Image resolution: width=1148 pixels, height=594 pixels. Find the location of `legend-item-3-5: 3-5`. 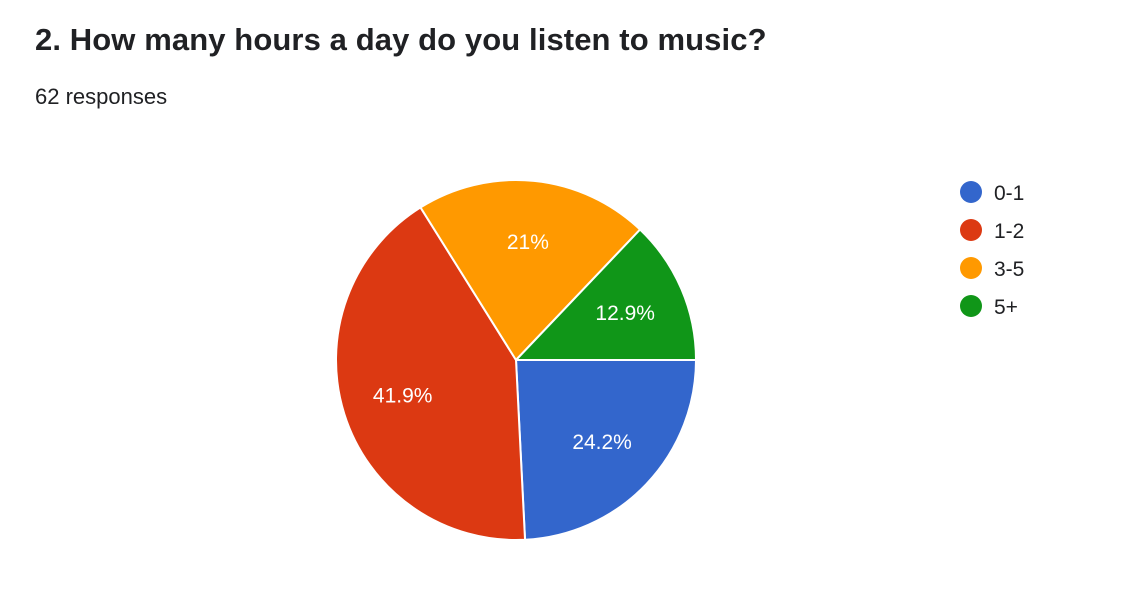

legend-item-3-5: 3-5 is located at coordinates (992, 269).